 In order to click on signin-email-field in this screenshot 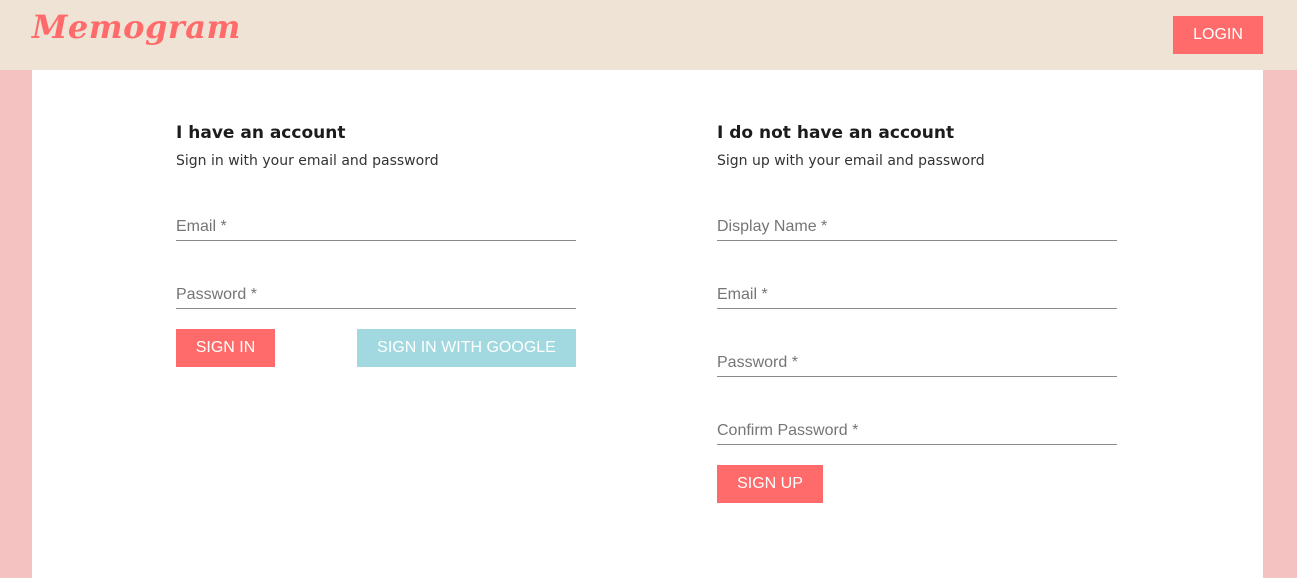, I will do `click(376, 227)`.